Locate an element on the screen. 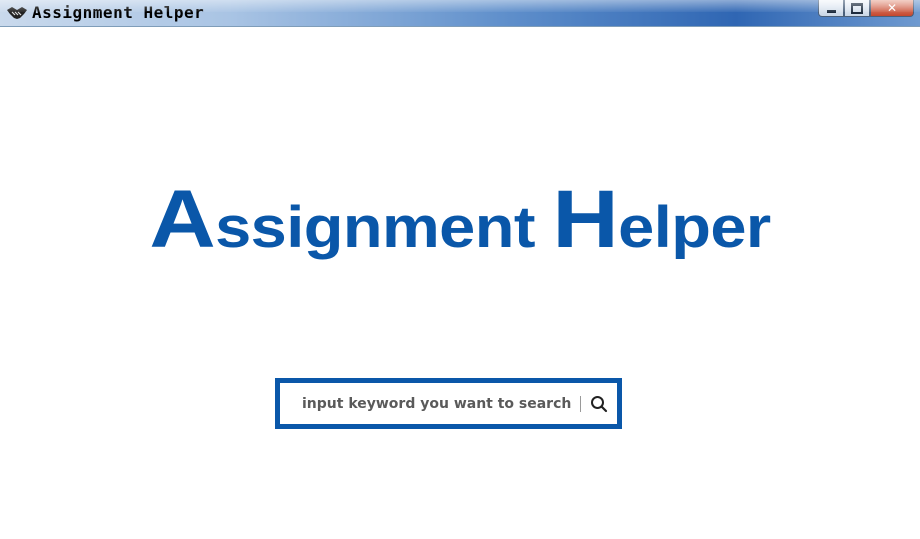 This screenshot has width=920, height=539. search-box is located at coordinates (448, 403).